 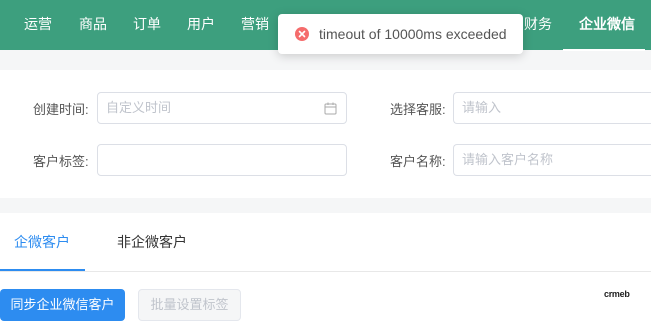 What do you see at coordinates (330, 108) in the screenshot?
I see `calendar-icon` at bounding box center [330, 108].